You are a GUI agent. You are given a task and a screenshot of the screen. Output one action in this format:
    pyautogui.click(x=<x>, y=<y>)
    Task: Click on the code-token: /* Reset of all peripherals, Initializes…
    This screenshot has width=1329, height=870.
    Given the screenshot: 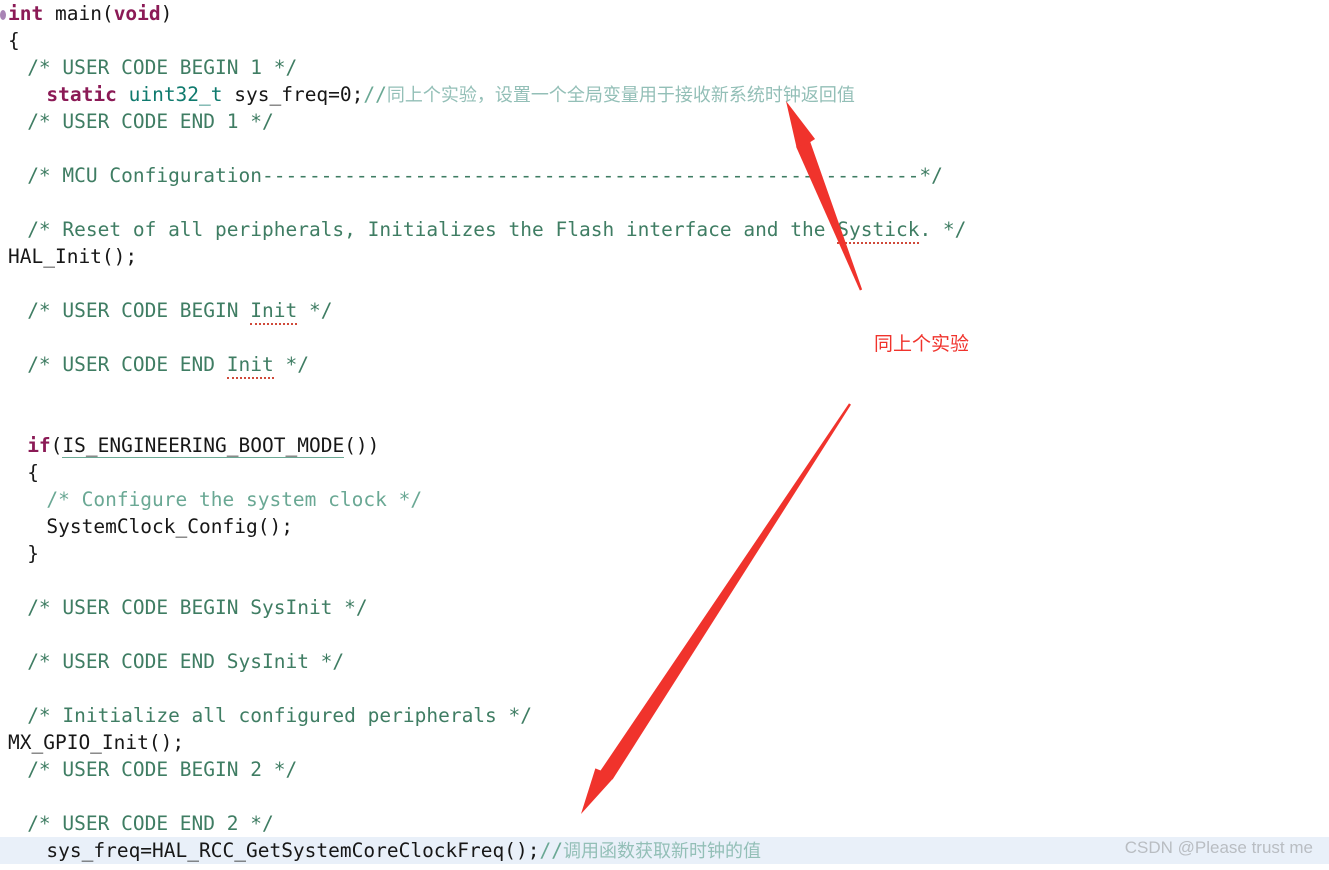 What is the action you would take?
    pyautogui.click(x=432, y=229)
    